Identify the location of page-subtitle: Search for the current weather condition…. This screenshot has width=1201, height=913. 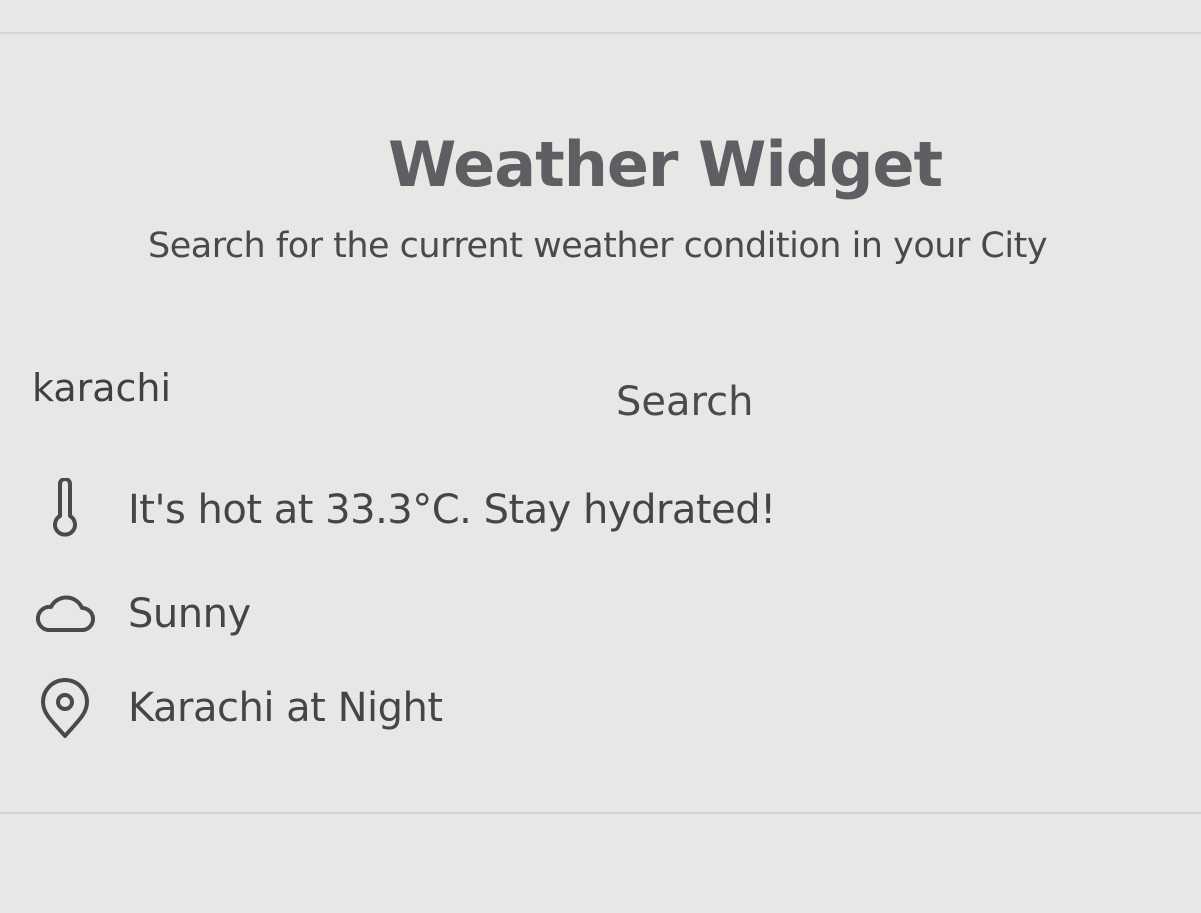
(598, 246).